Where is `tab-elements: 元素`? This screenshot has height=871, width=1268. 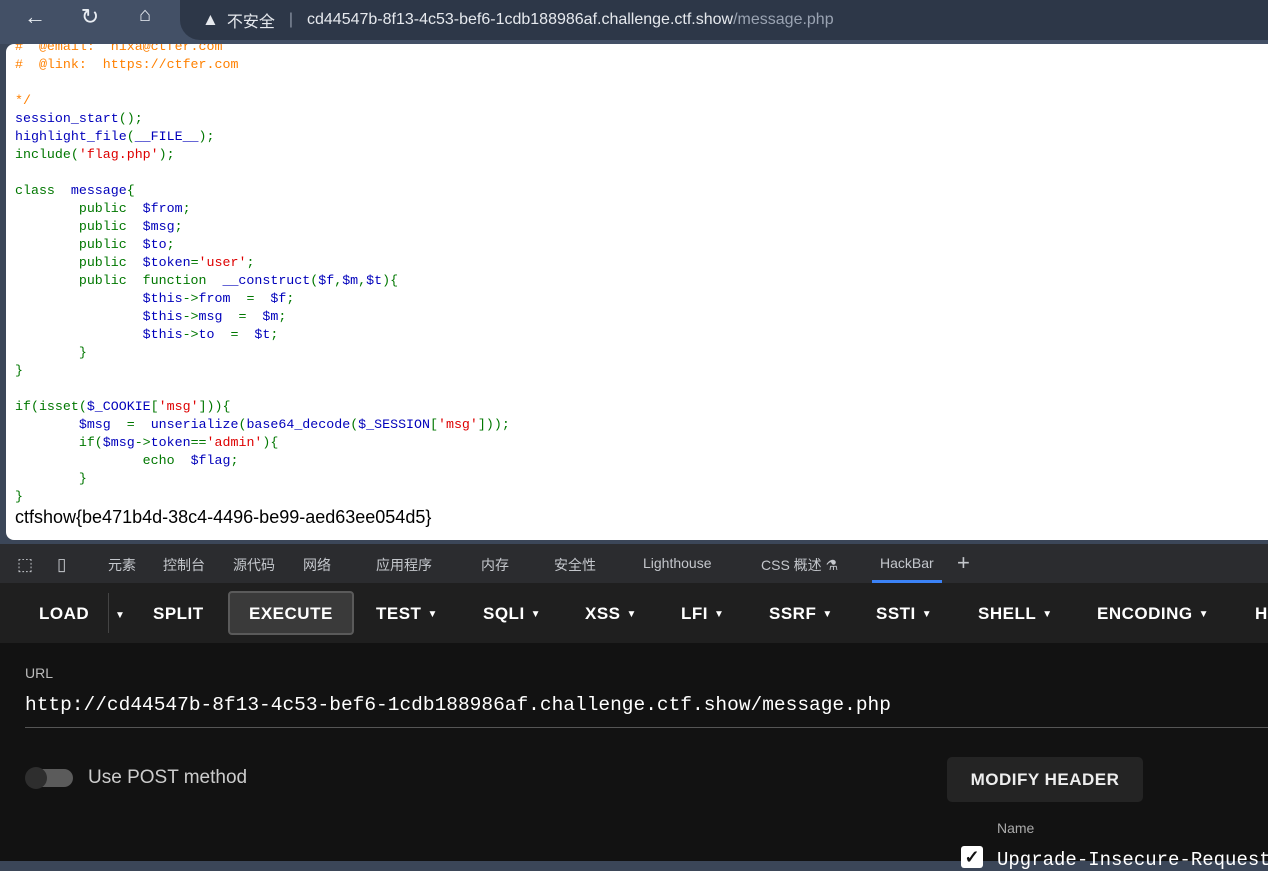 tab-elements: 元素 is located at coordinates (122, 565).